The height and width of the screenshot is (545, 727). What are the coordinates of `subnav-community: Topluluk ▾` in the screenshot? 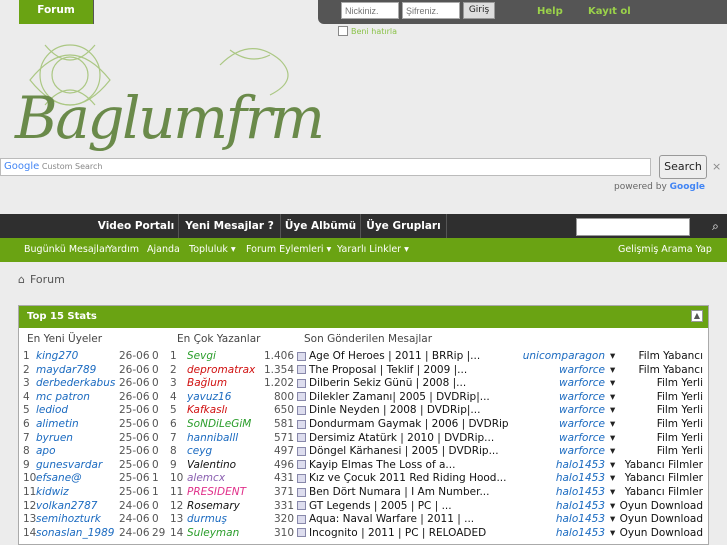 It's located at (212, 250).